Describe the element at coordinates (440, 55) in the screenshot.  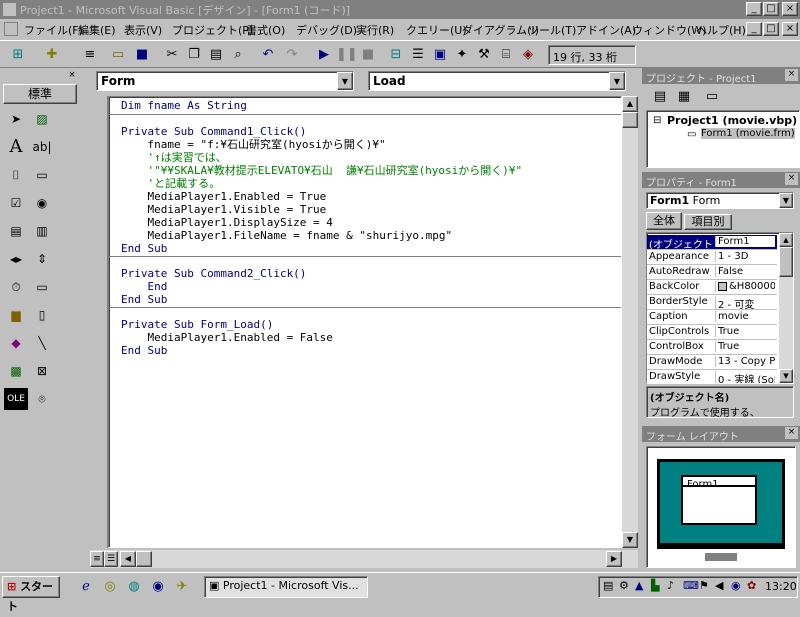
I see `form-layout-icon: ▣` at that location.